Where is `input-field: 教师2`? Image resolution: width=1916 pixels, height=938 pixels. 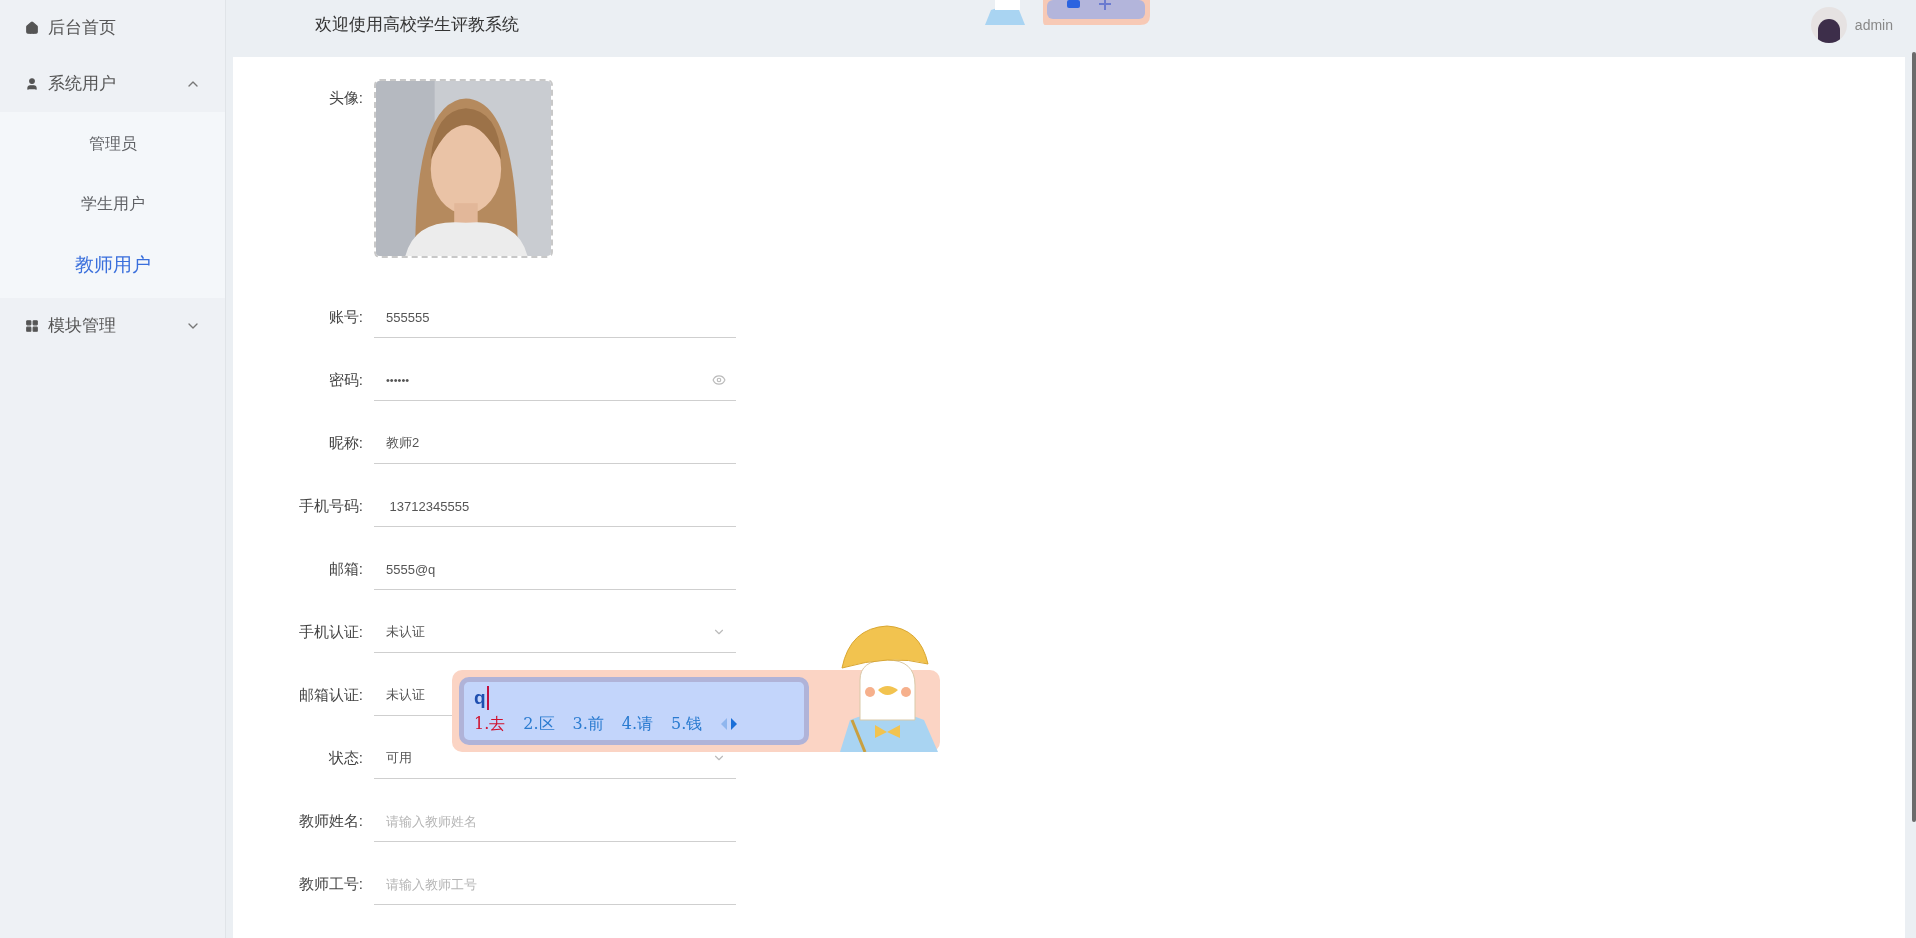
input-field: 教师2 is located at coordinates (555, 443).